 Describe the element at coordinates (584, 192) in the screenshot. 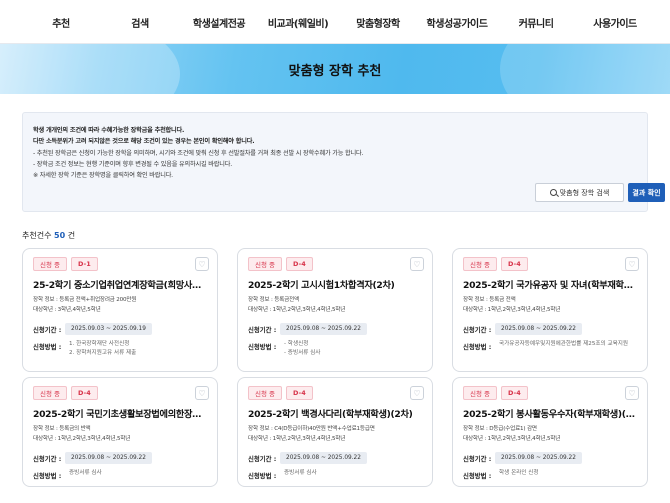

I see `search-button-label: 맞춤형 장학 검색` at that location.